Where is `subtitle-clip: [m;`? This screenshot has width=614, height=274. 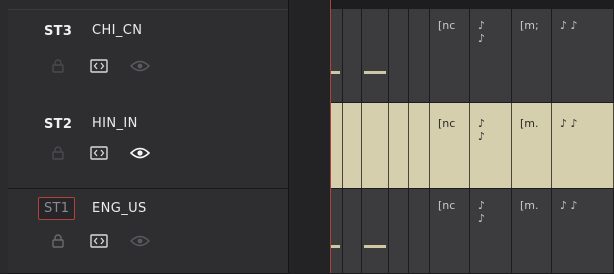
subtitle-clip: [m; is located at coordinates (532, 55).